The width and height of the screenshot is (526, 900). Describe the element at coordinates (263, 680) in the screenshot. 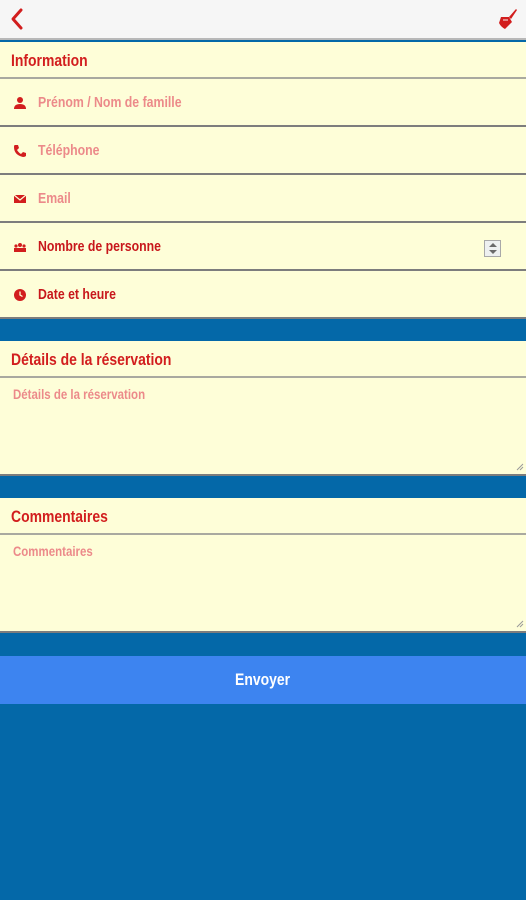

I see `submit-button: Envoyer` at that location.